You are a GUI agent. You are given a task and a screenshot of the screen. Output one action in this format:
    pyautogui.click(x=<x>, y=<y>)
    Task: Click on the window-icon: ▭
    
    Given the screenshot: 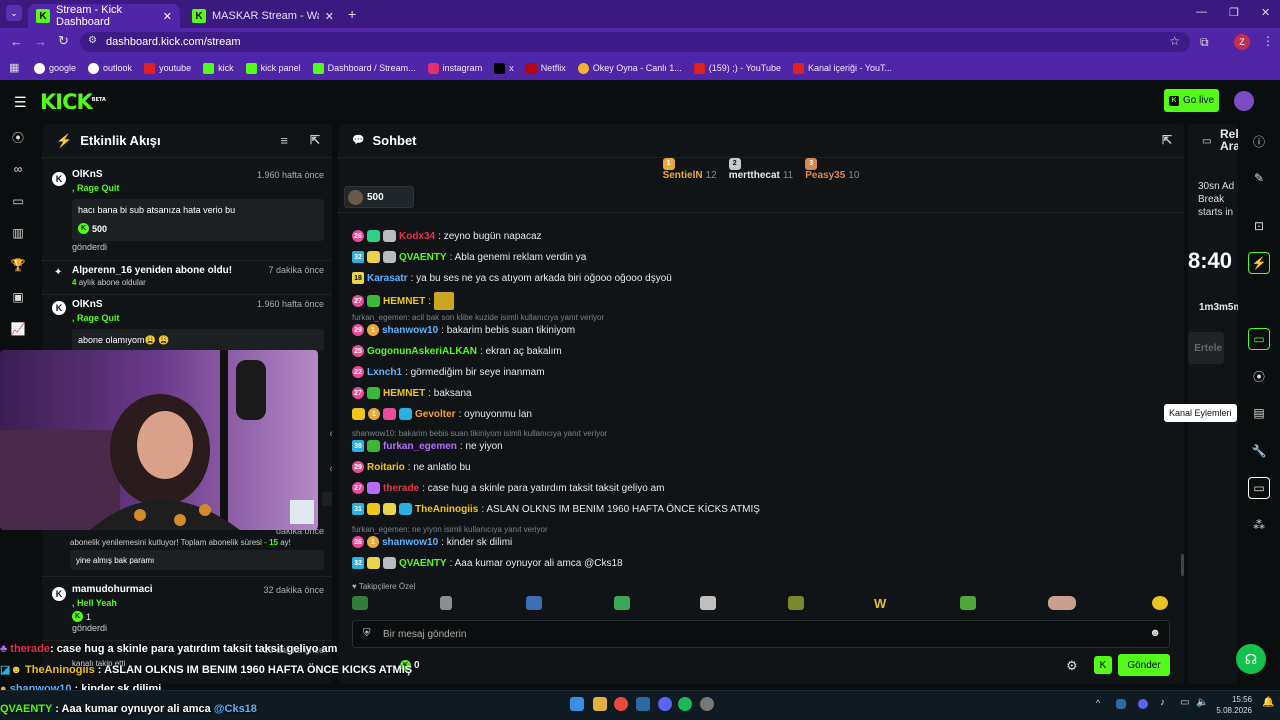 What is the action you would take?
    pyautogui.click(x=18, y=201)
    